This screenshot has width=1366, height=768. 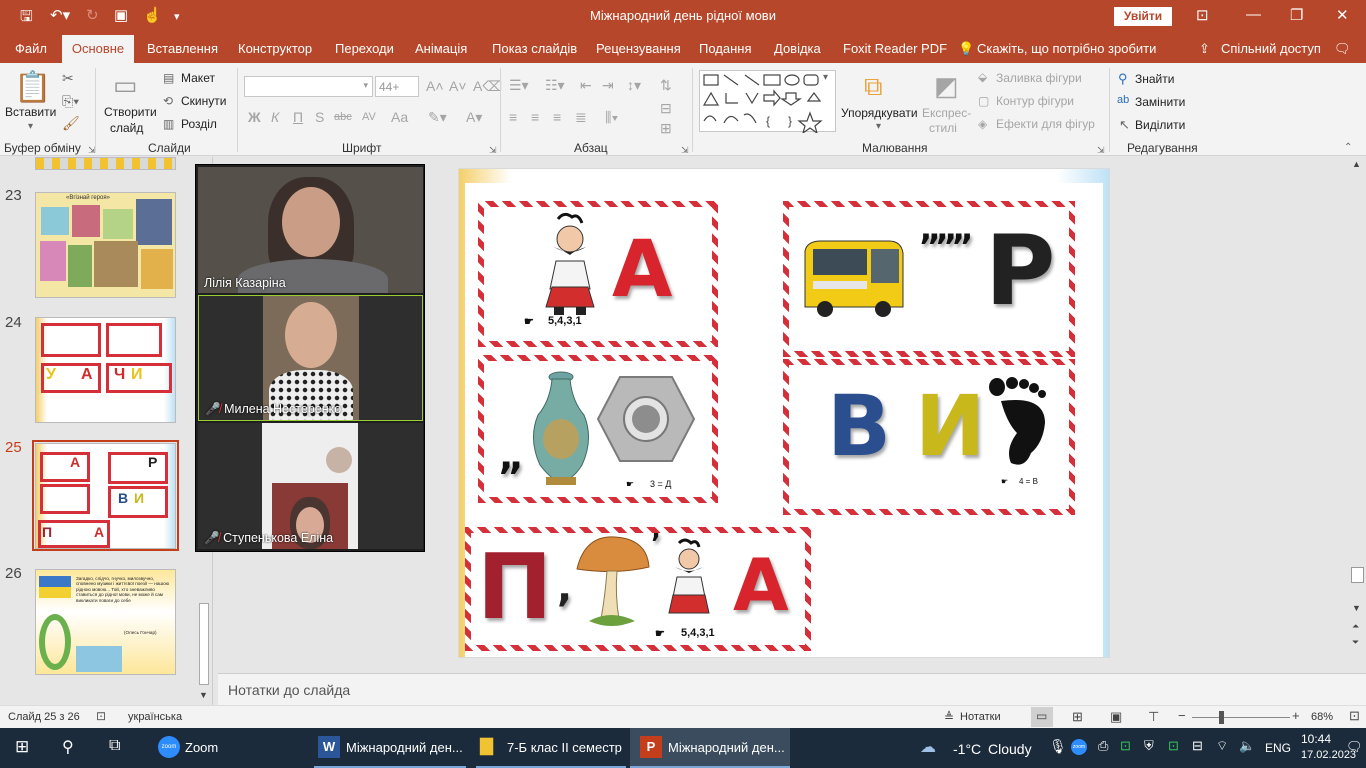 I want to click on bold-button: Ж, so click(x=254, y=117).